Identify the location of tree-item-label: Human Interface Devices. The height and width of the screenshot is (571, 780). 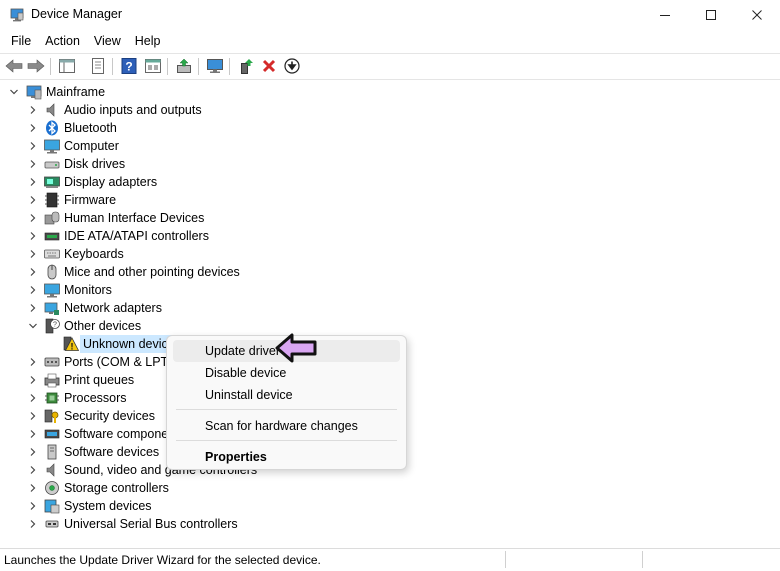
(134, 218).